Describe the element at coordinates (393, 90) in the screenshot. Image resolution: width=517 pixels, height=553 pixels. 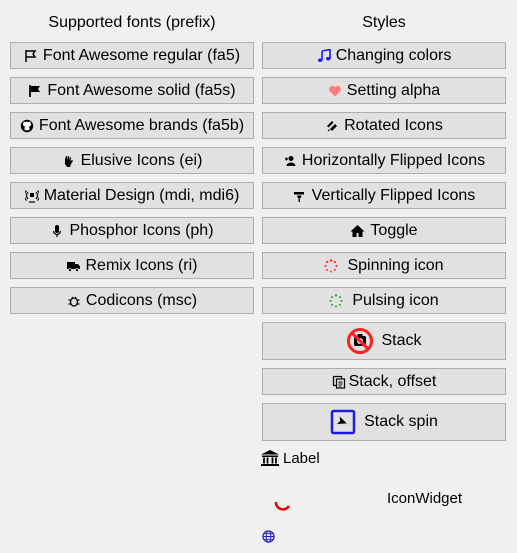
I see `button-label: Setting alpha` at that location.